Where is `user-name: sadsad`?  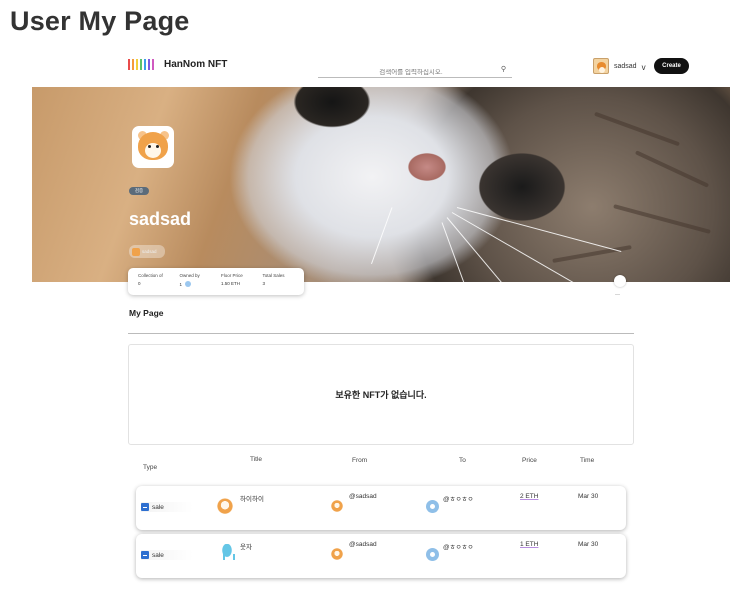
user-name: sadsad is located at coordinates (625, 66).